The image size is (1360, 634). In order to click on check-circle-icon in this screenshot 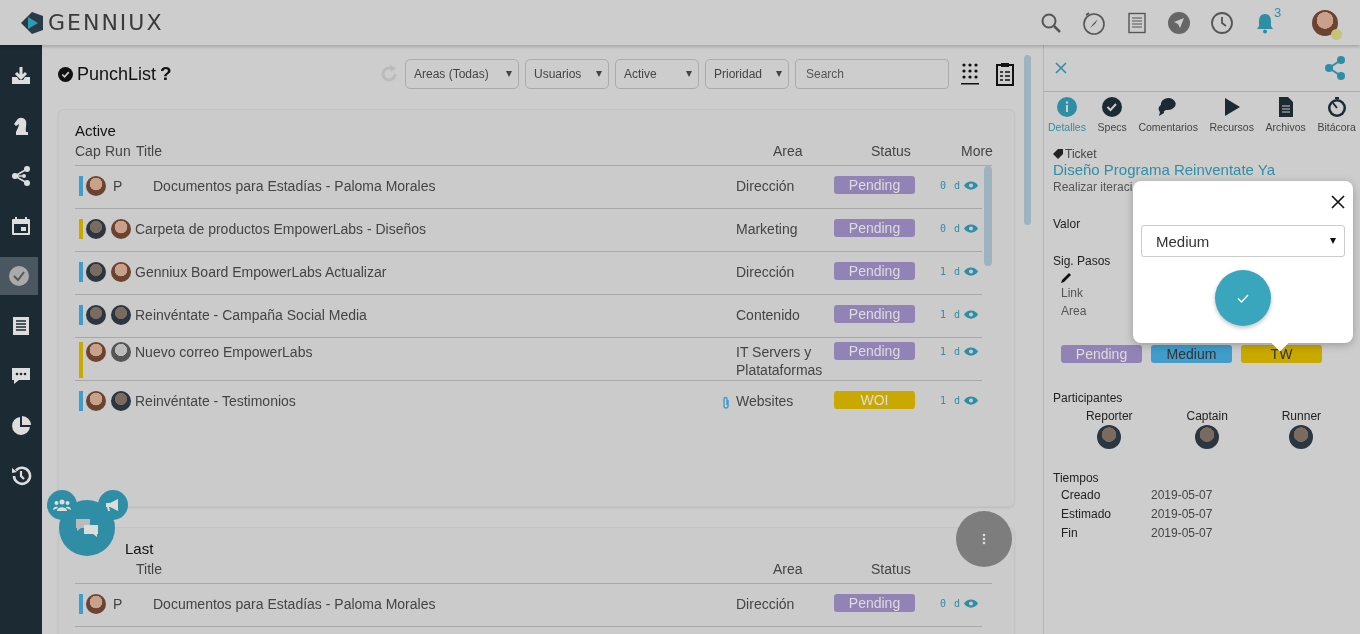, I will do `click(19, 276)`.